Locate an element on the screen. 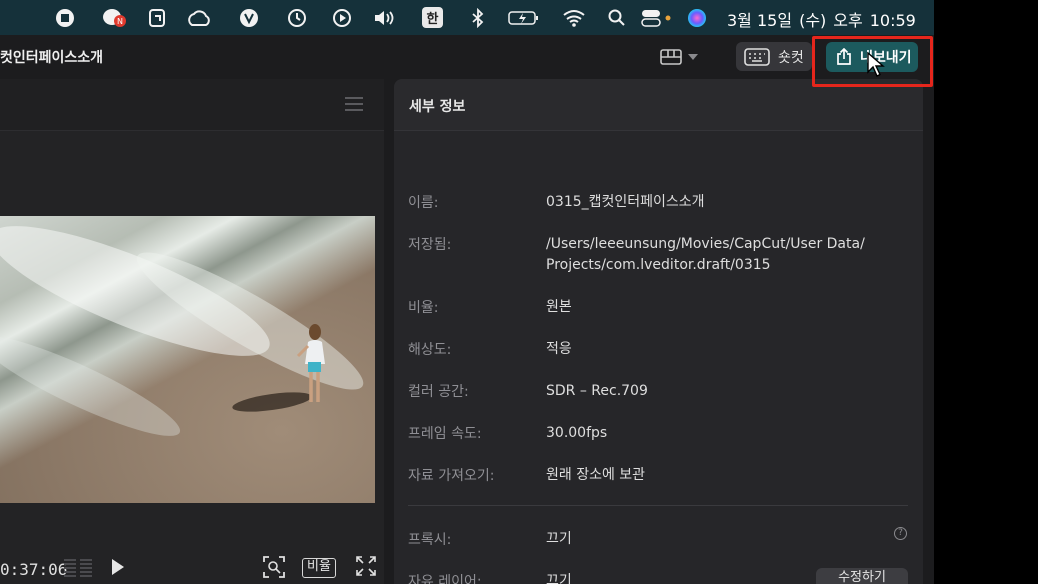  menu-bar-clock: 3월 15일 (수) 오후 10:59 is located at coordinates (825, 19).